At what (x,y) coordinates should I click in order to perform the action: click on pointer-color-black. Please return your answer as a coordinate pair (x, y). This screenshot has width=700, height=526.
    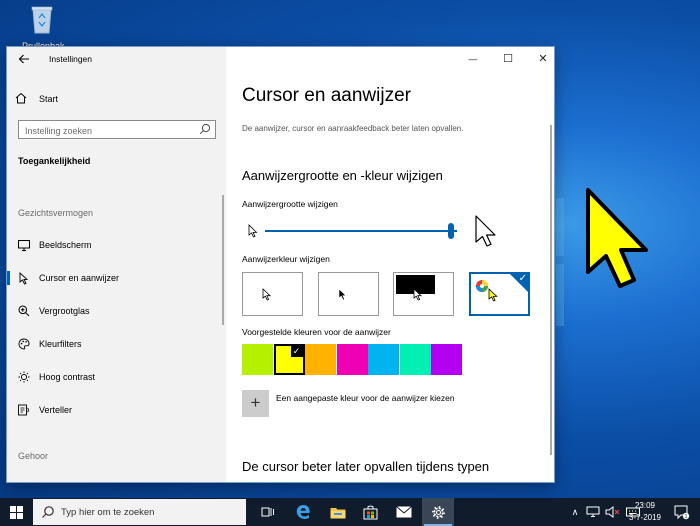
    Looking at the image, I should click on (348, 294).